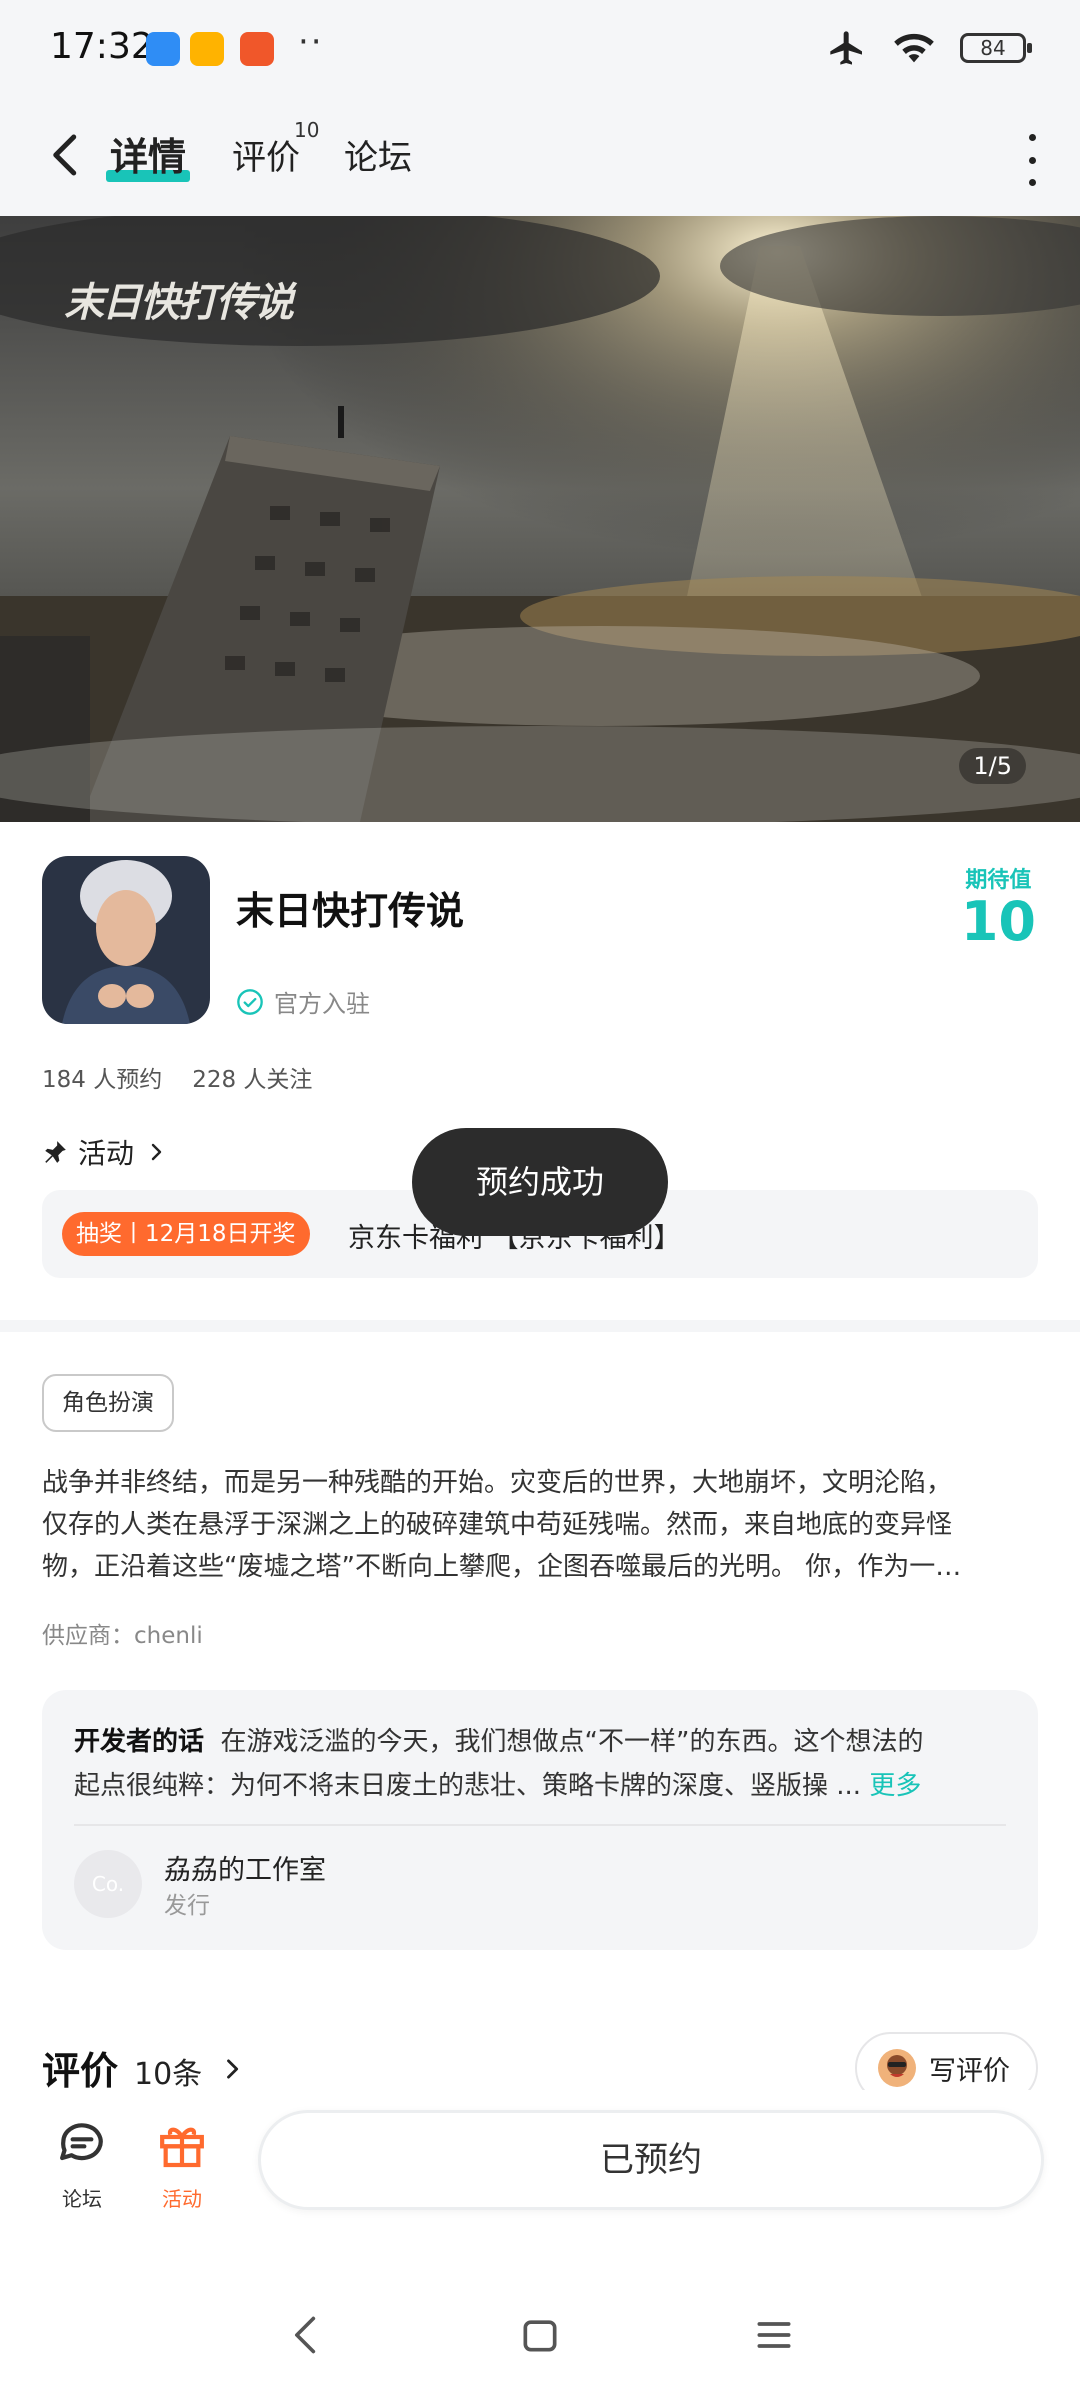 This screenshot has width=1080, height=2400. I want to click on clock: 17:32, so click(102, 46).